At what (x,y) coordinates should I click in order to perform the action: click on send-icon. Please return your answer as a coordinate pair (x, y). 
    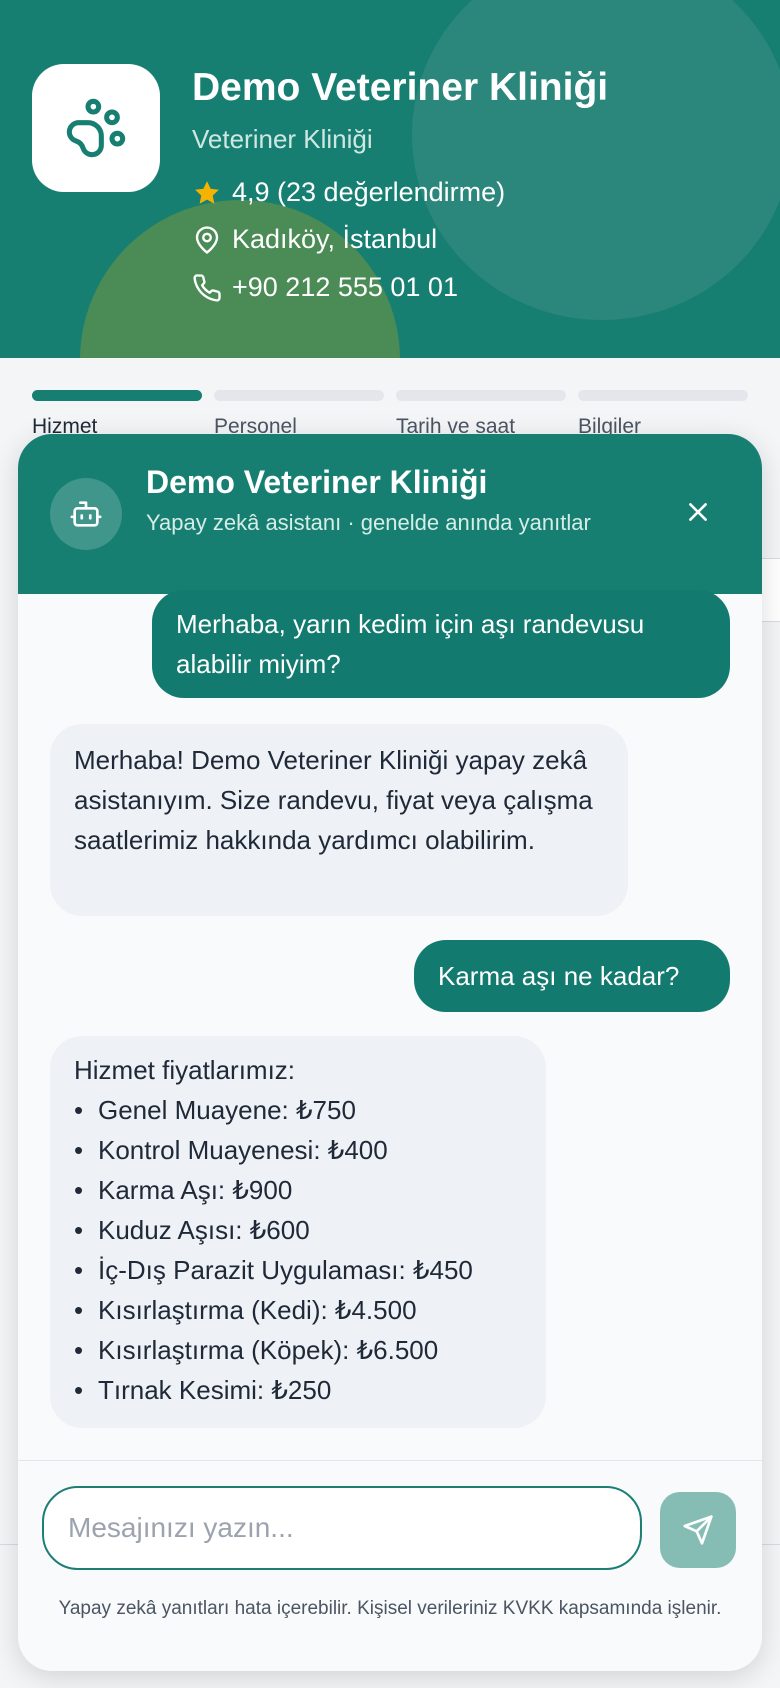
    Looking at the image, I should click on (698, 1530).